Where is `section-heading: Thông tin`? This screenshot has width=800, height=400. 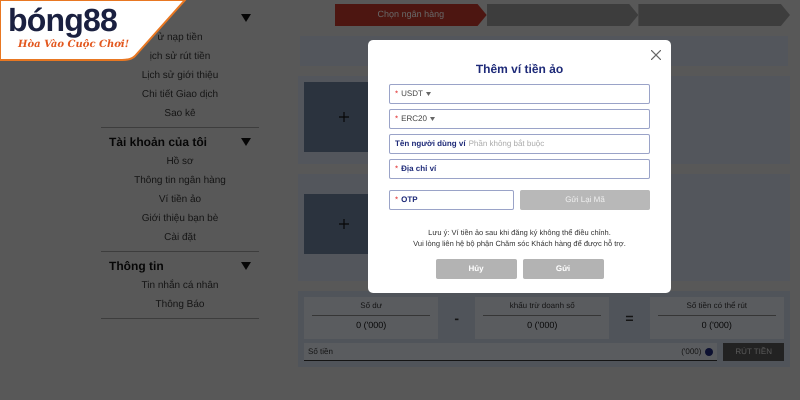 section-heading: Thông tin is located at coordinates (136, 266).